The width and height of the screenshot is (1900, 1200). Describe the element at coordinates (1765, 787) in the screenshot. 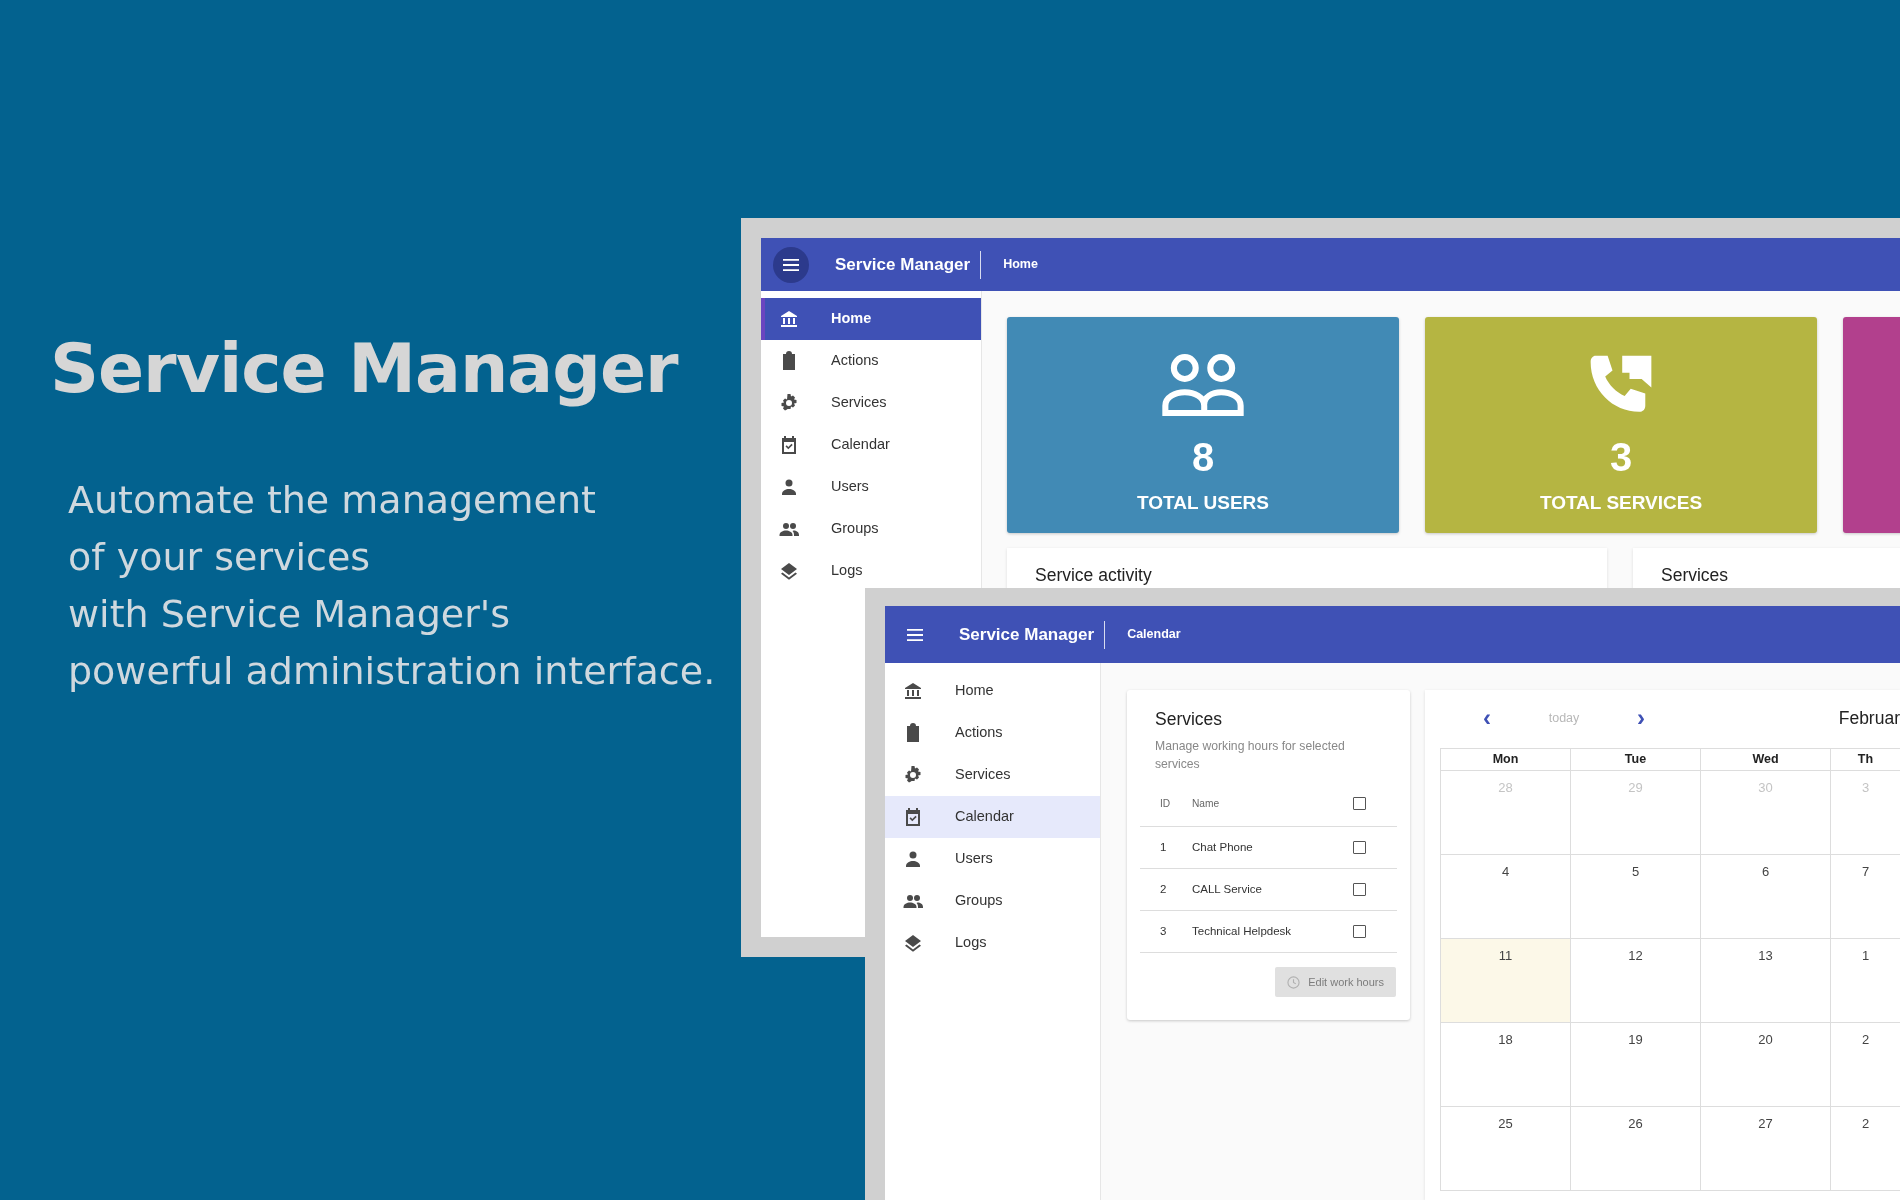

I see `day-number: 30` at that location.